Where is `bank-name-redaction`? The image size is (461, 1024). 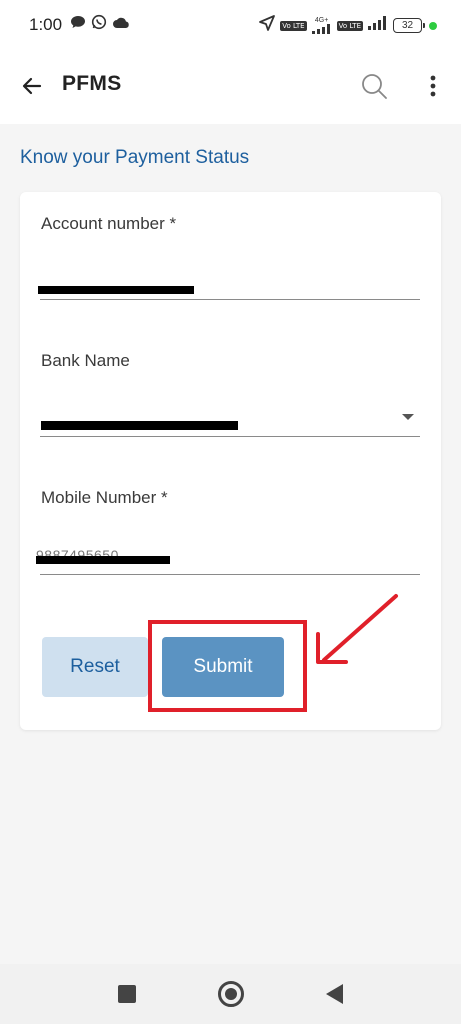 bank-name-redaction is located at coordinates (139, 425).